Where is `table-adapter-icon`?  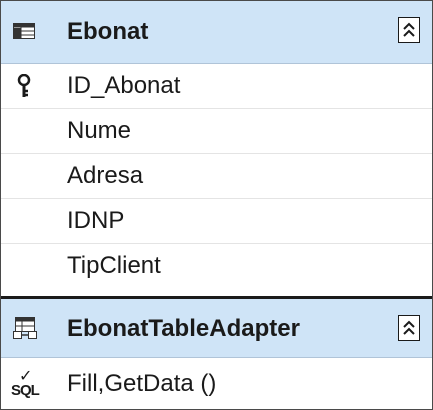
table-adapter-icon is located at coordinates (25, 330).